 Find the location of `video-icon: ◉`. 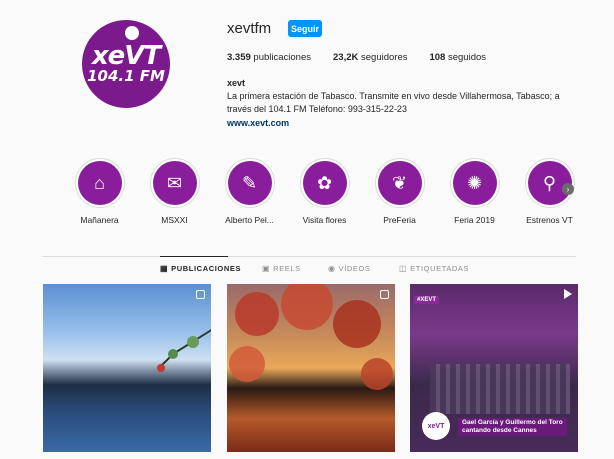

video-icon: ◉ is located at coordinates (332, 268).